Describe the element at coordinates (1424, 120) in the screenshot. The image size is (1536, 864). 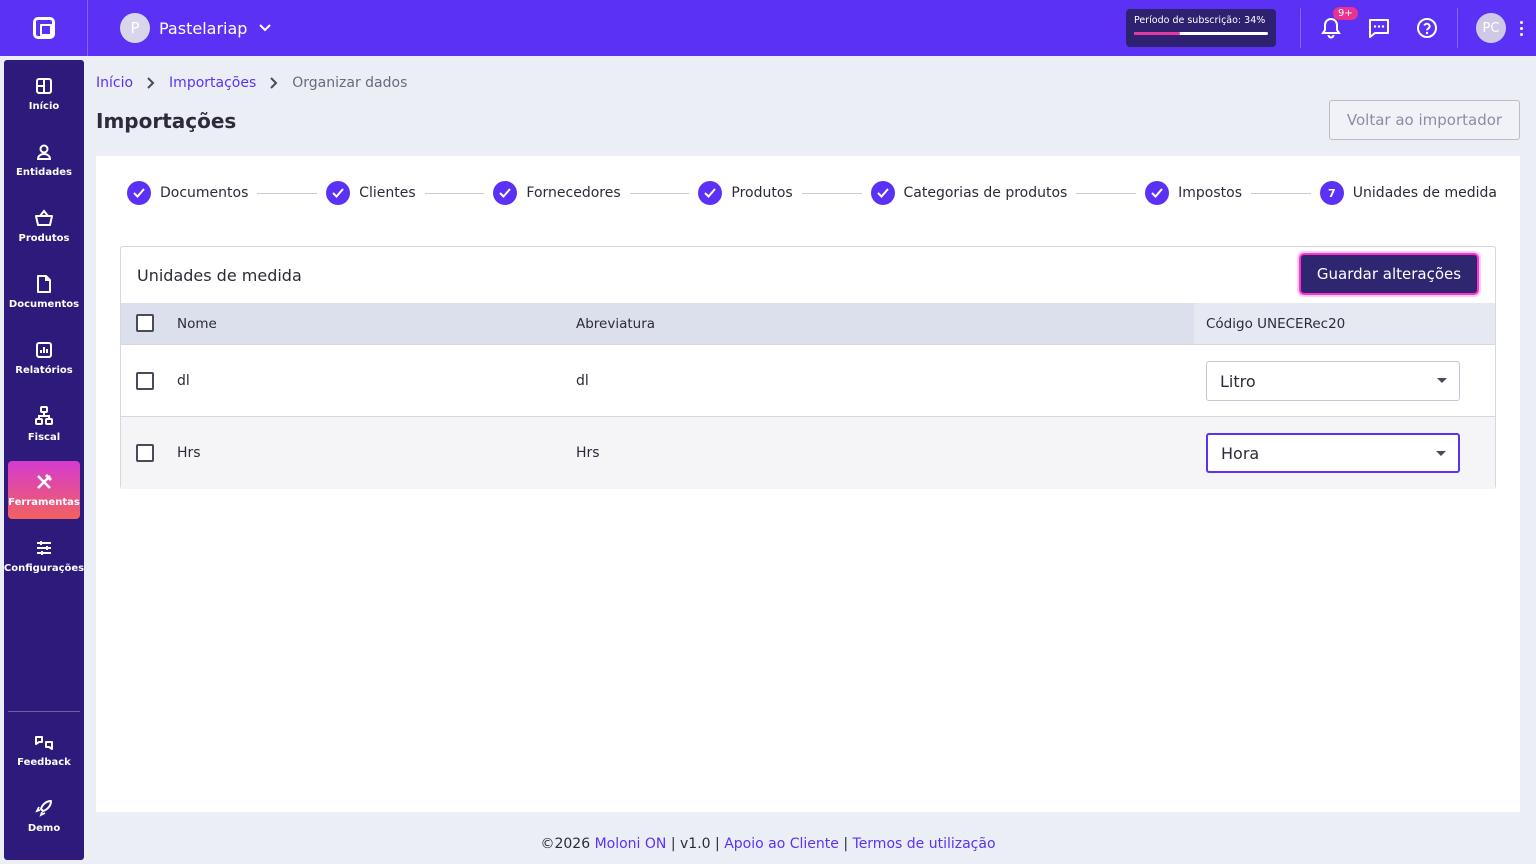
I see `back-to-importer-button: Voltar ao importador` at that location.